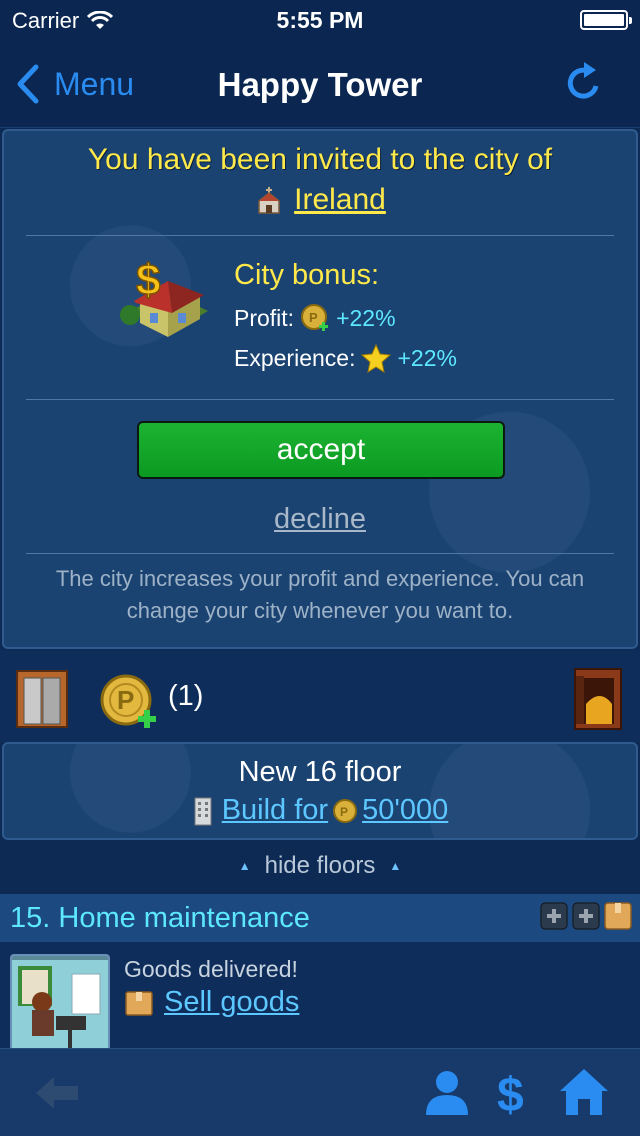 Image resolution: width=640 pixels, height=1136 pixels. What do you see at coordinates (275, 810) in the screenshot?
I see `build-label: Build for` at bounding box center [275, 810].